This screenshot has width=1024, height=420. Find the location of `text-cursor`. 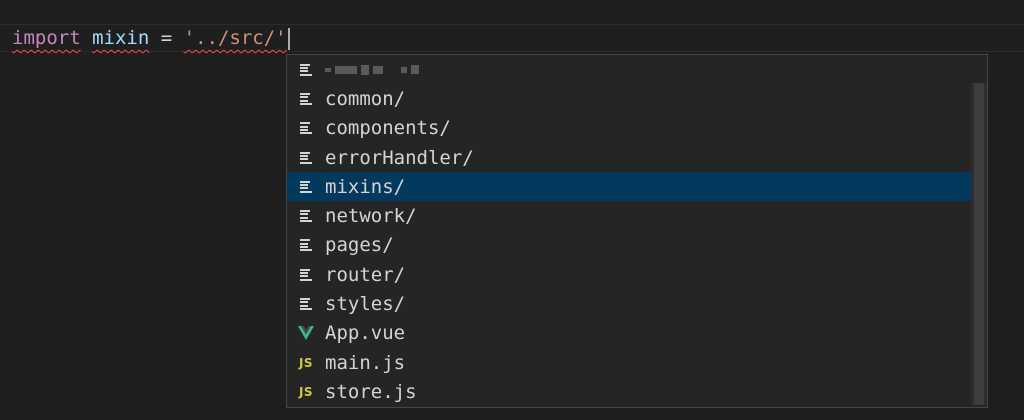

text-cursor is located at coordinates (288, 38).